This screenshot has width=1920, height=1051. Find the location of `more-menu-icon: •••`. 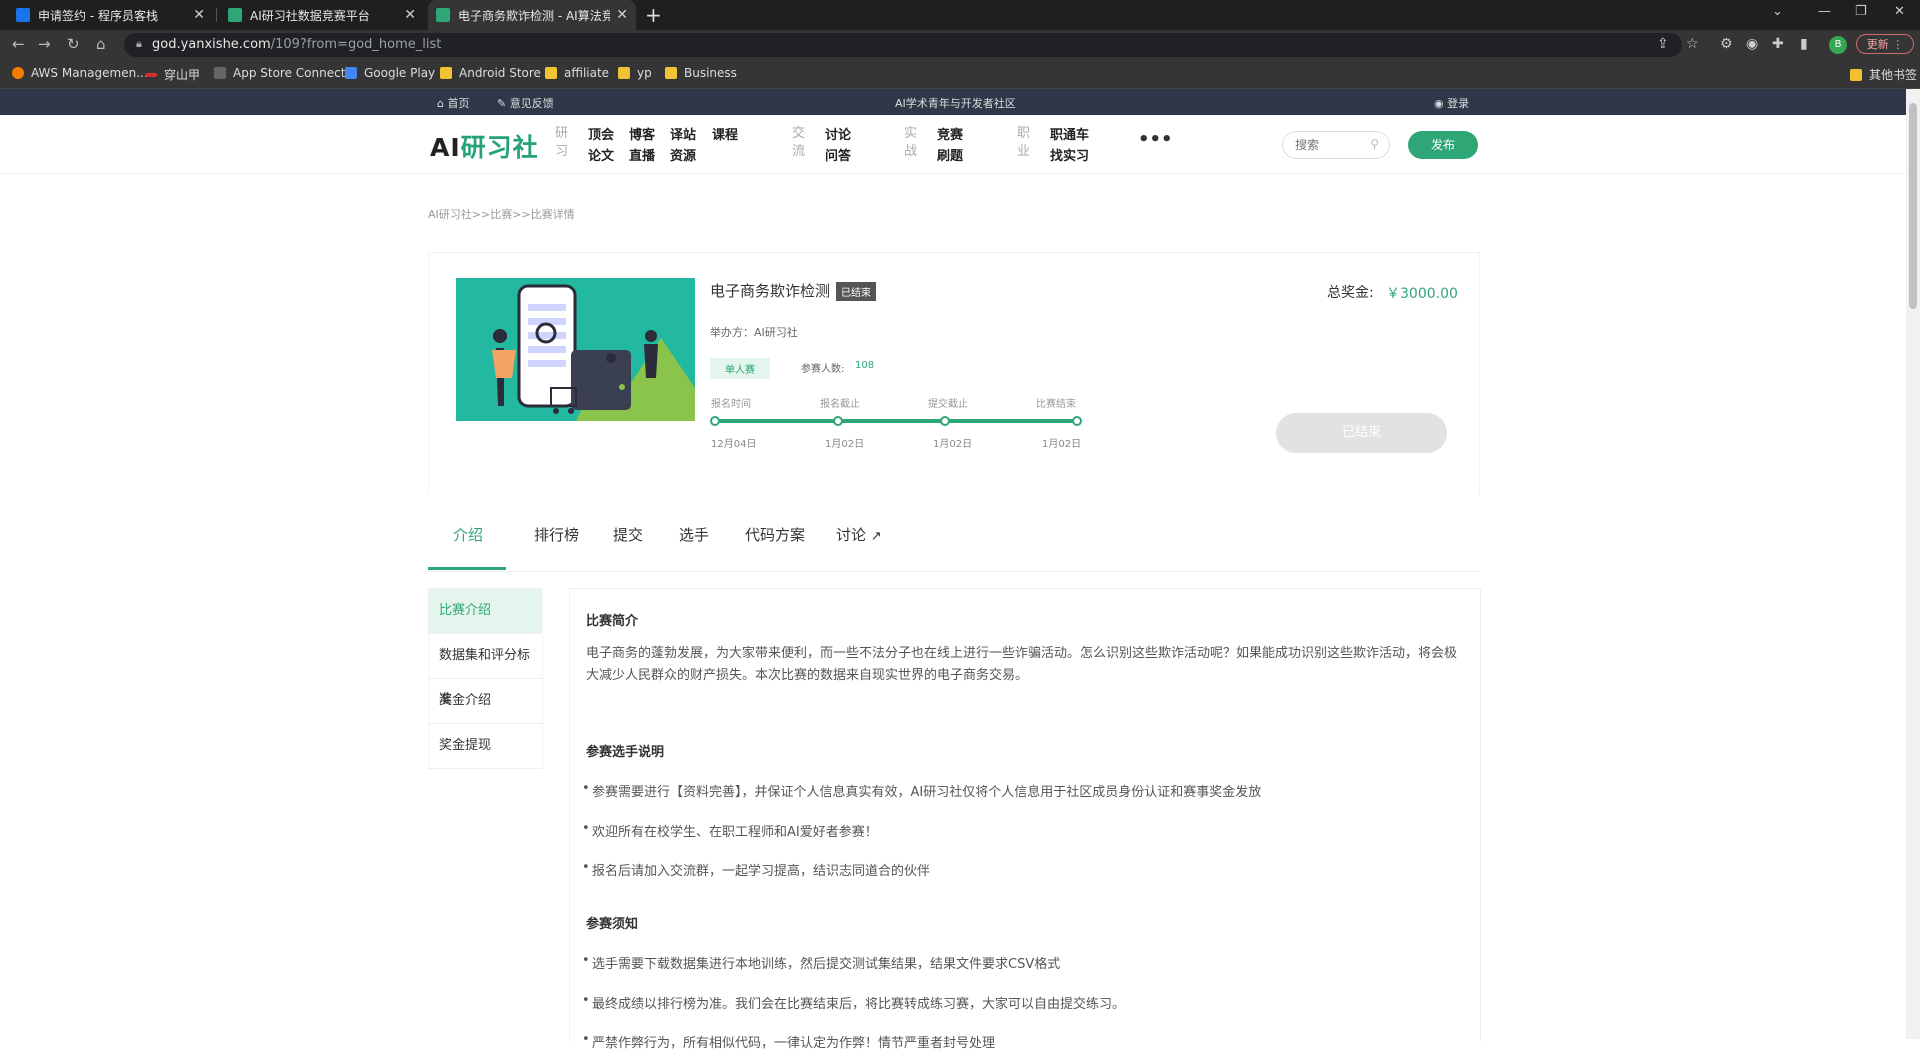

more-menu-icon: ••• is located at coordinates (1155, 139).